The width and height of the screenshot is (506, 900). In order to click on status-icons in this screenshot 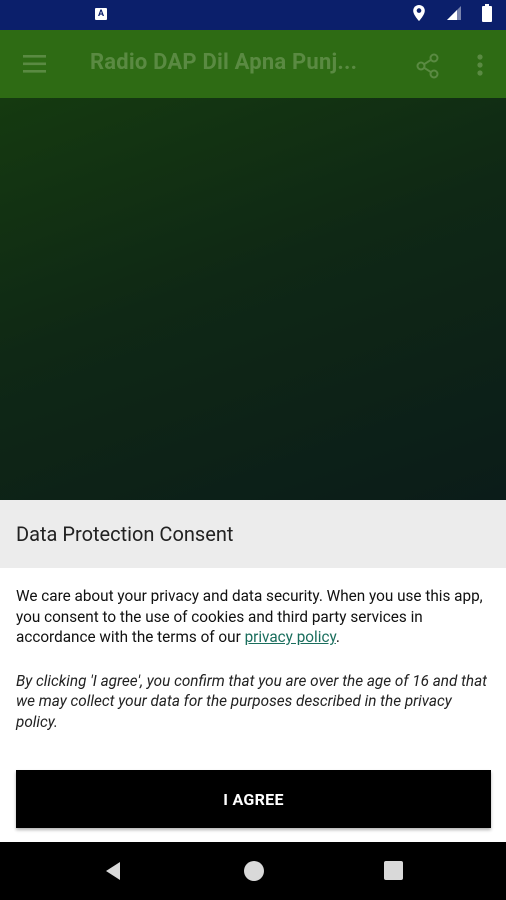, I will do `click(452, 15)`.